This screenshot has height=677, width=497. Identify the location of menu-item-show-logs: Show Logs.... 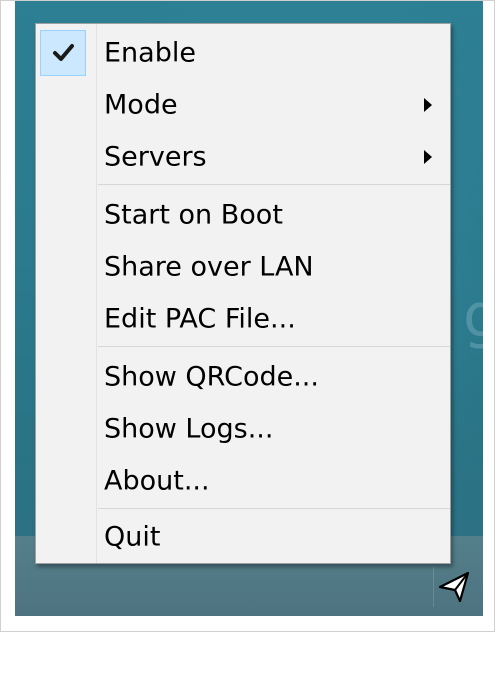
(243, 429).